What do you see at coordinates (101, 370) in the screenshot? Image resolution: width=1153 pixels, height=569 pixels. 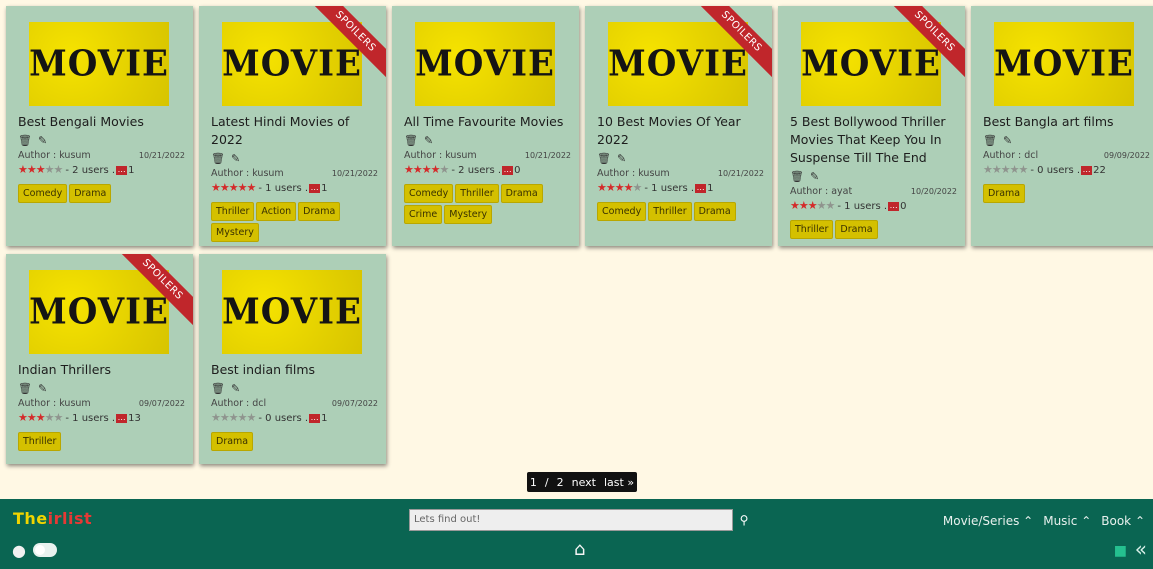 I see `card-title: Indian Thrillers` at bounding box center [101, 370].